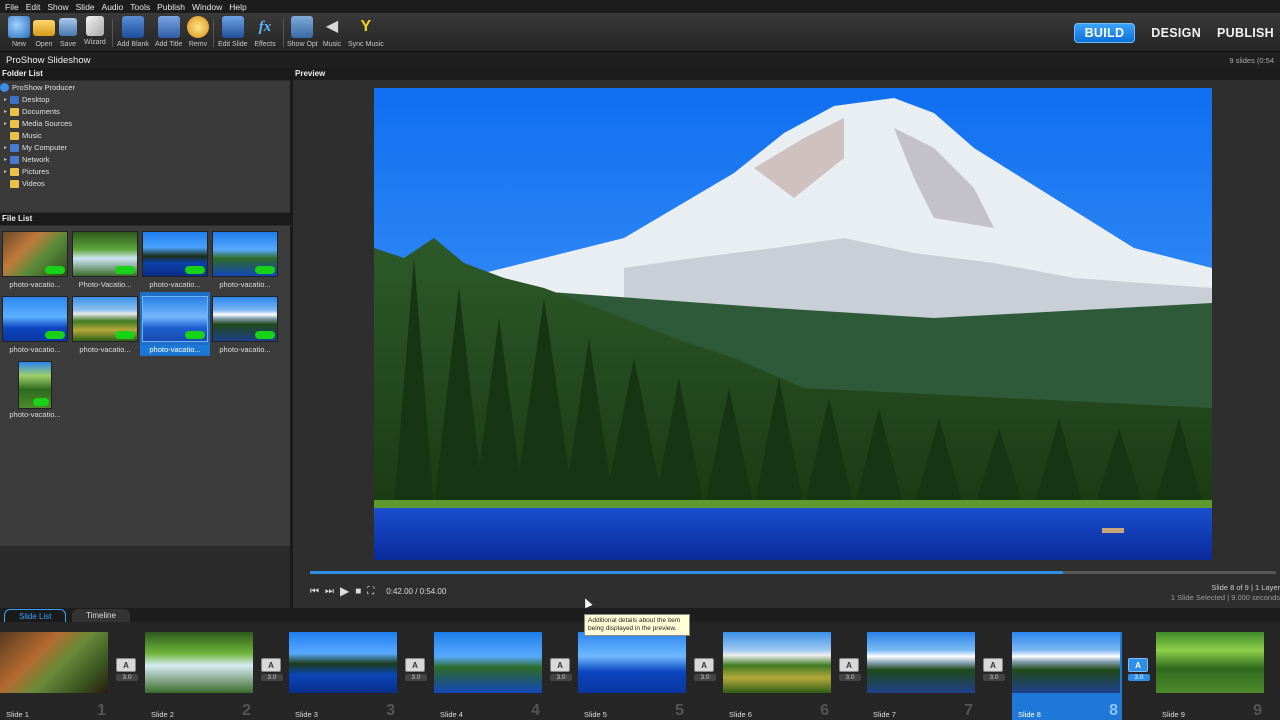  I want to click on slide-item: Slide 2 2, so click(200, 676).